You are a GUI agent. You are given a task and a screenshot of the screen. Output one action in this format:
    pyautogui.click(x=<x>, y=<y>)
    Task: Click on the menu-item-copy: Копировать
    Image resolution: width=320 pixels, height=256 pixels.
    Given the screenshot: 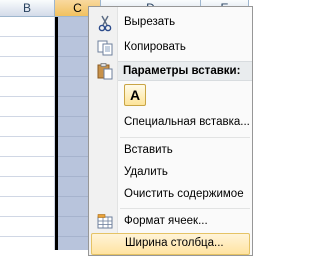 What is the action you would take?
    pyautogui.click(x=171, y=48)
    